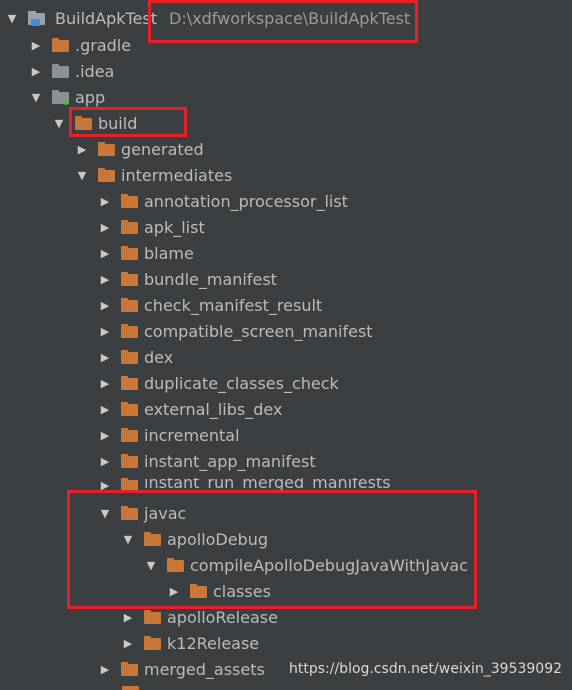 The image size is (572, 690). I want to click on tree-row-bundle-manifest: ▶ bundle_manifest, so click(286, 279).